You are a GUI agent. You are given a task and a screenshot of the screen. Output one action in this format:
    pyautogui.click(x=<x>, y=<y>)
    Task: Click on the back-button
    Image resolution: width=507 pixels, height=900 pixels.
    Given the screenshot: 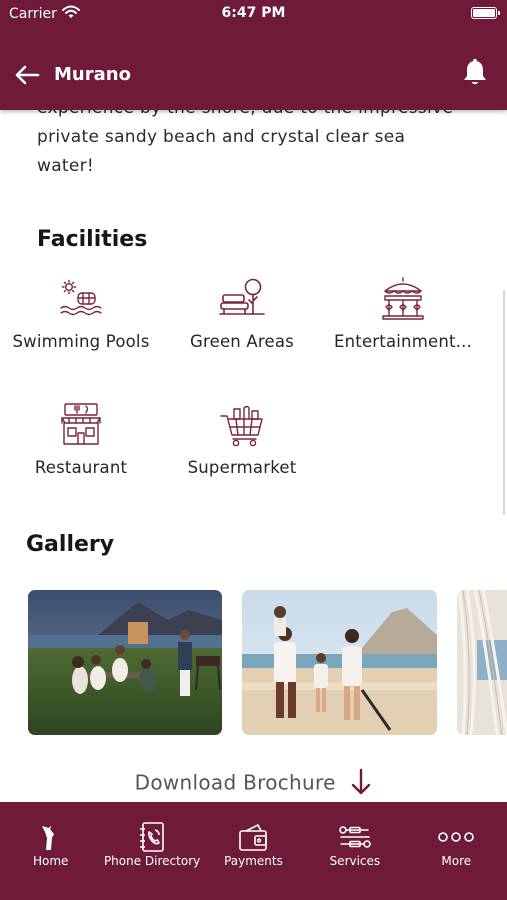 What is the action you would take?
    pyautogui.click(x=27, y=75)
    